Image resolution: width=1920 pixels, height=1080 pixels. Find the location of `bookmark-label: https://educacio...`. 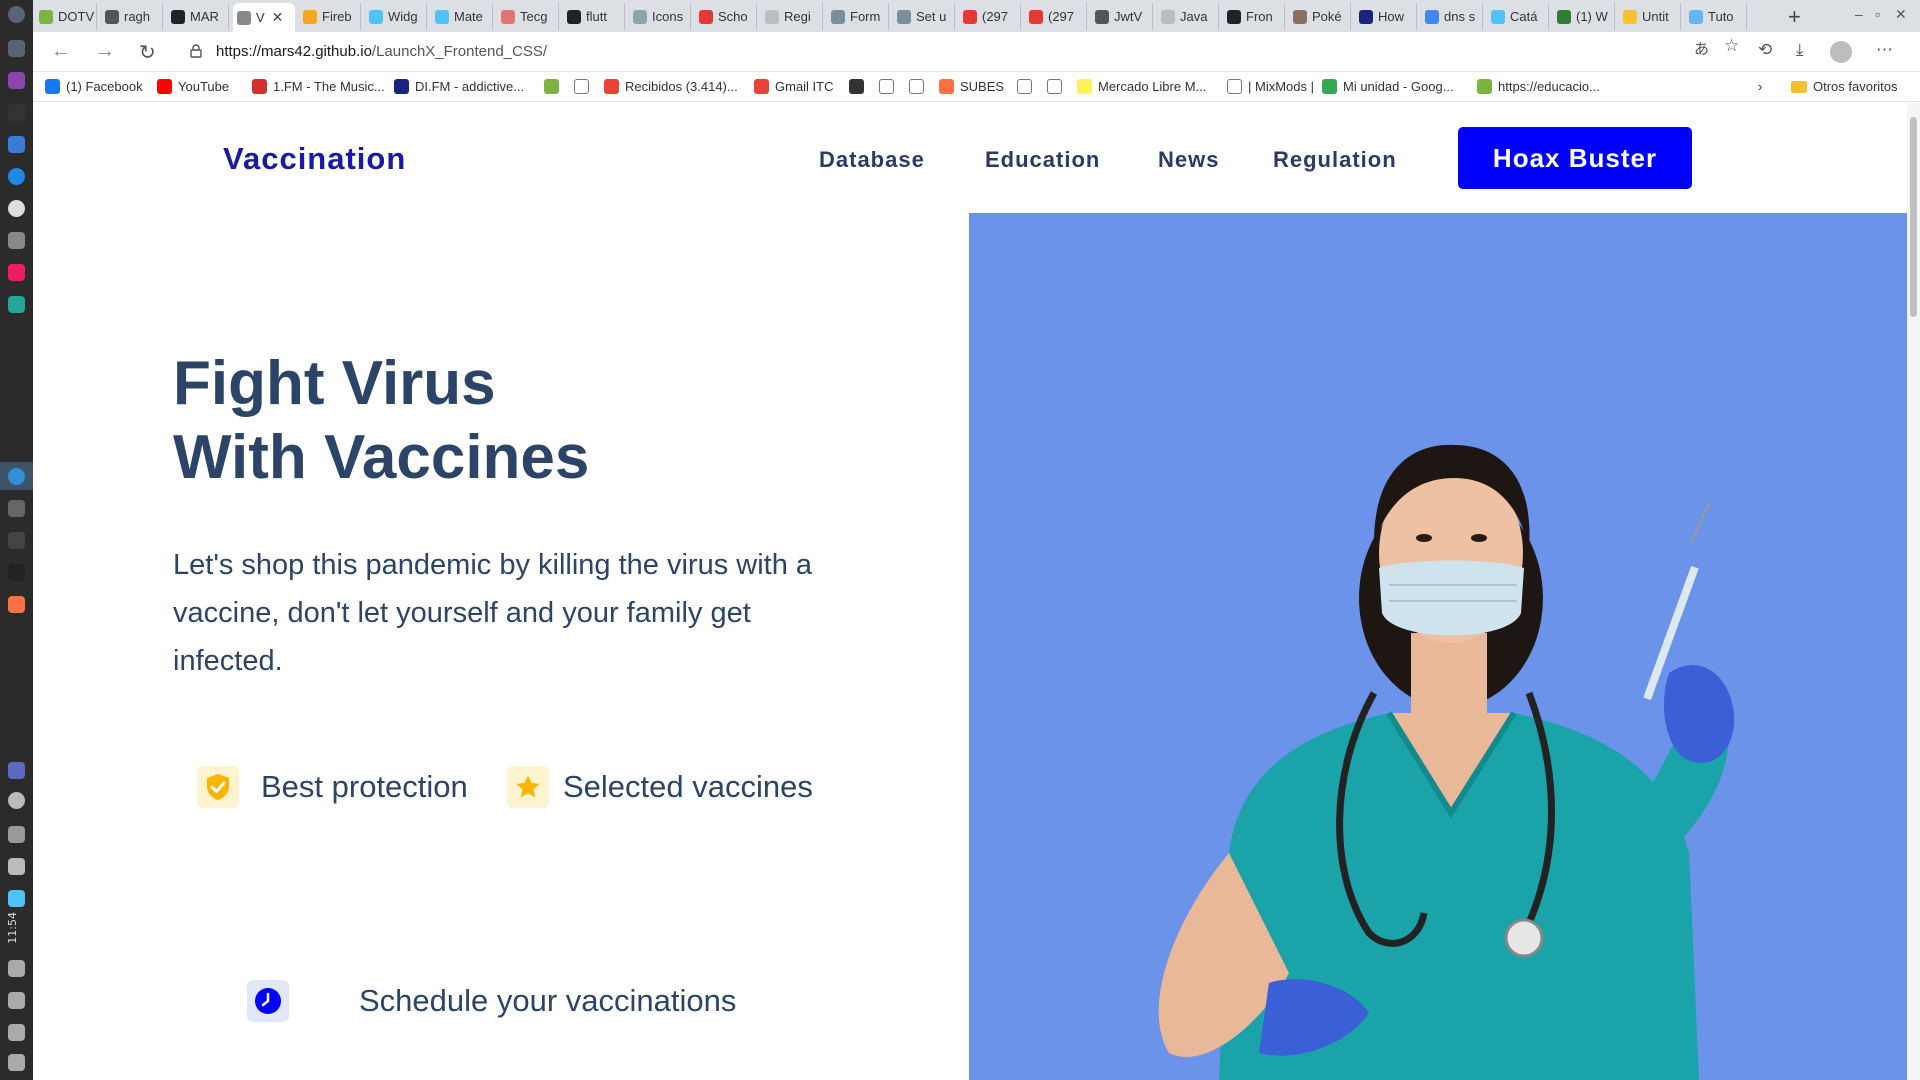

bookmark-label: https://educacio... is located at coordinates (1549, 86).